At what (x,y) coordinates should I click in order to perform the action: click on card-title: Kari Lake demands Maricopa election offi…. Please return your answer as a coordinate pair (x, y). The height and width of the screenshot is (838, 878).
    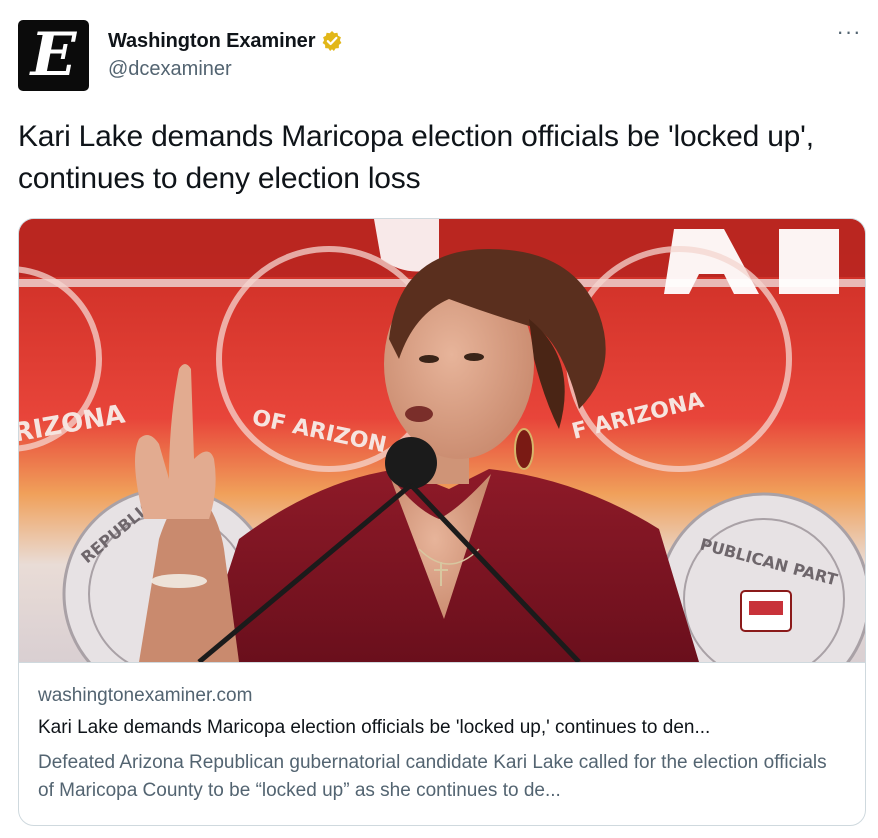
    Looking at the image, I should click on (443, 728).